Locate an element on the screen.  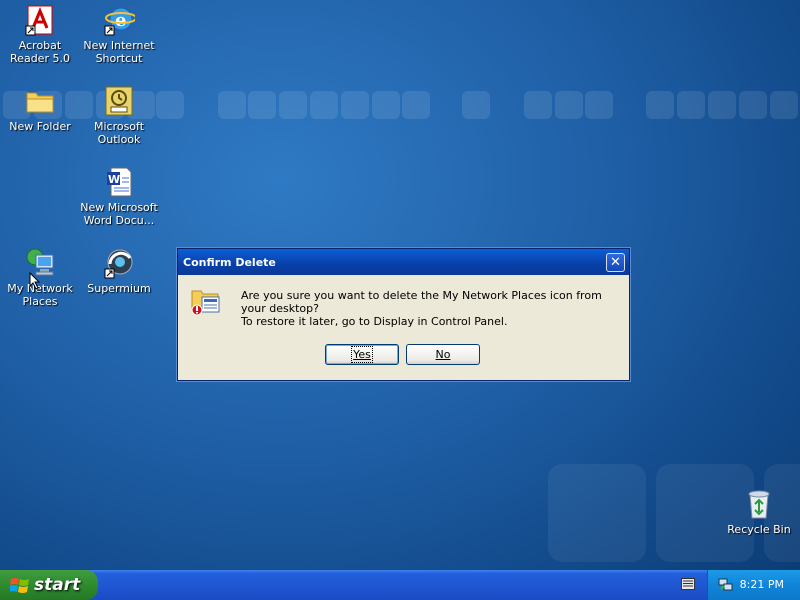
taskbar: start 8:21 PM is located at coordinates (400, 585).